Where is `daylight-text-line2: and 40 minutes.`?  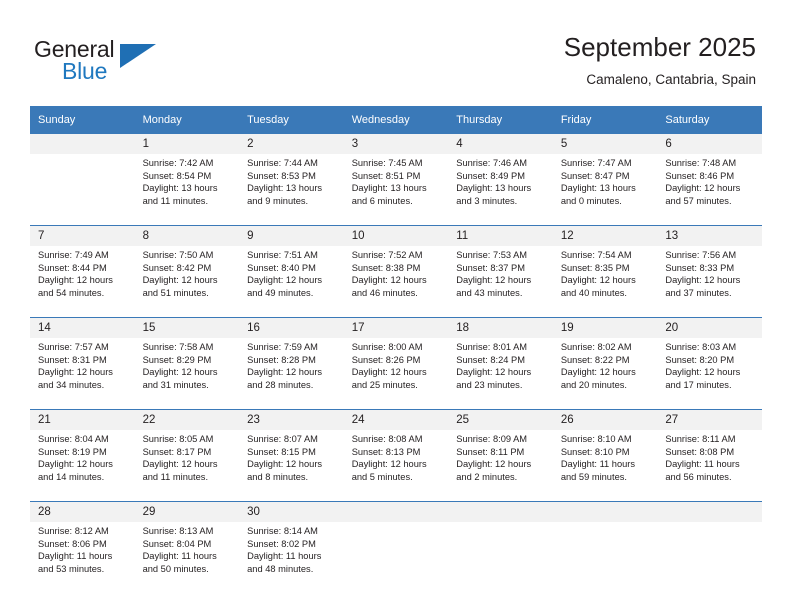
daylight-text-line2: and 40 minutes. is located at coordinates (593, 292).